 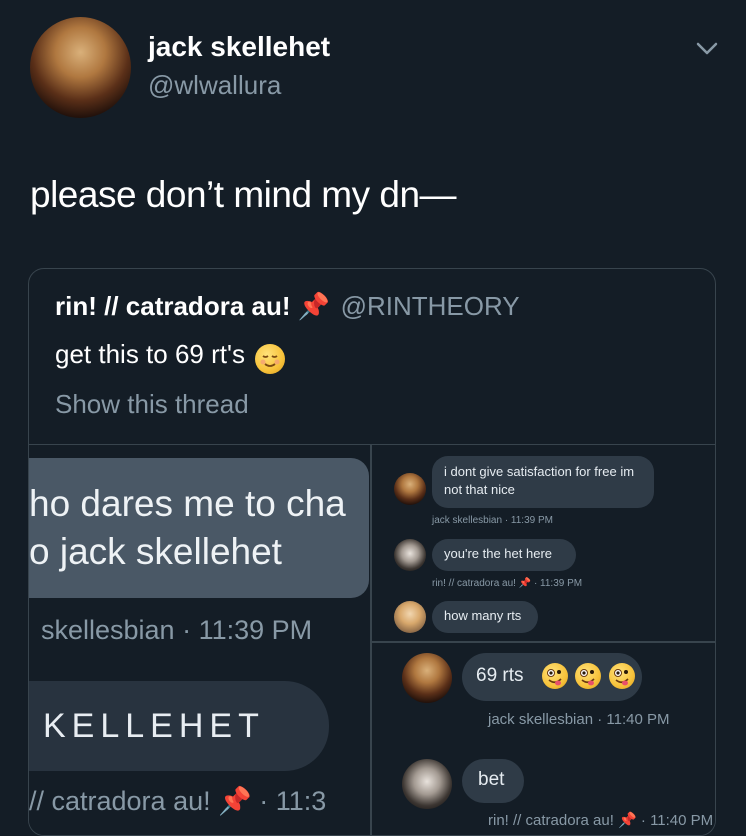 I want to click on message-text: 69 rts, so click(x=500, y=675).